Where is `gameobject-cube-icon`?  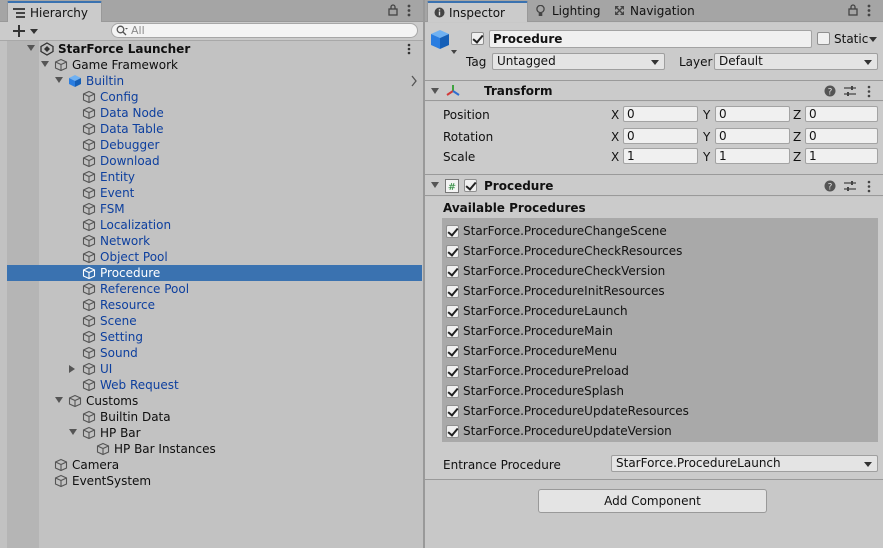 gameobject-cube-icon is located at coordinates (444, 43).